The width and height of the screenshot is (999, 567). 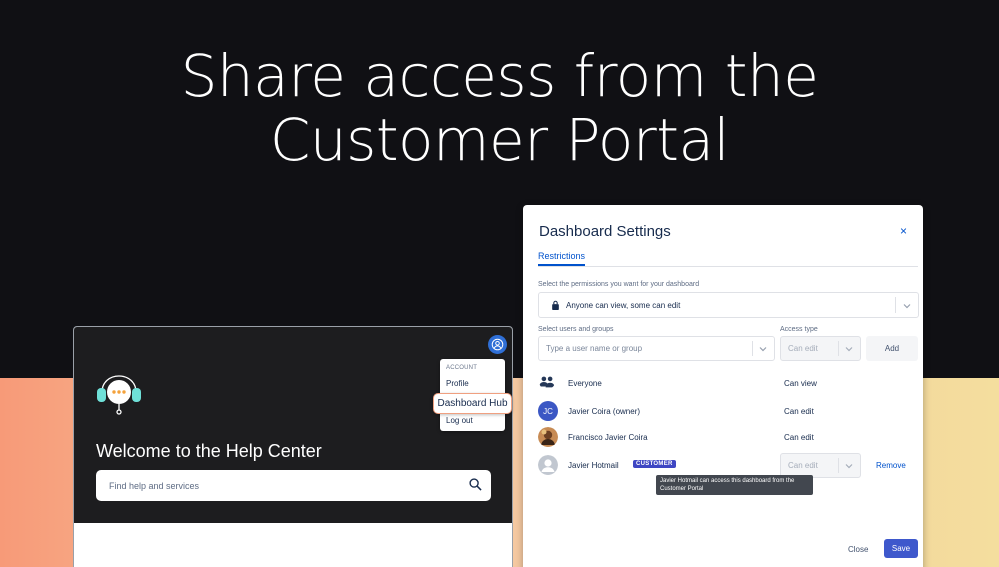 I want to click on row-name: Javier Hotmail, so click(x=593, y=465).